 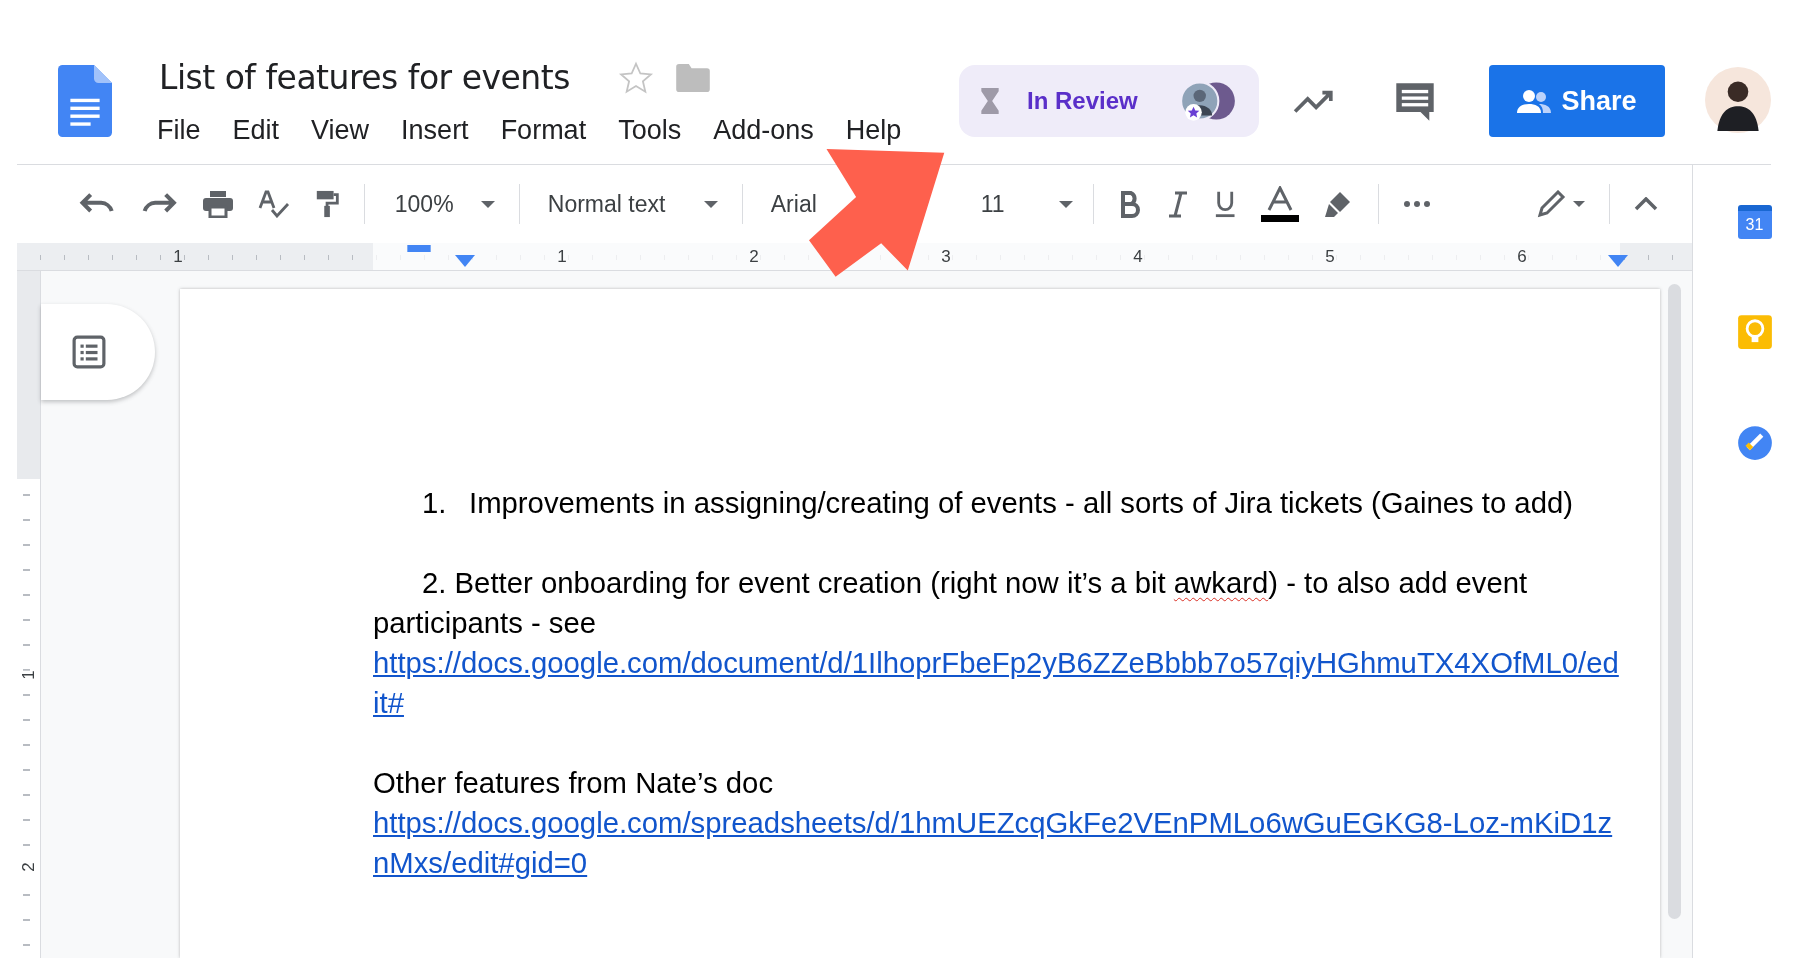 What do you see at coordinates (543, 130) in the screenshot?
I see `menu-item: Format` at bounding box center [543, 130].